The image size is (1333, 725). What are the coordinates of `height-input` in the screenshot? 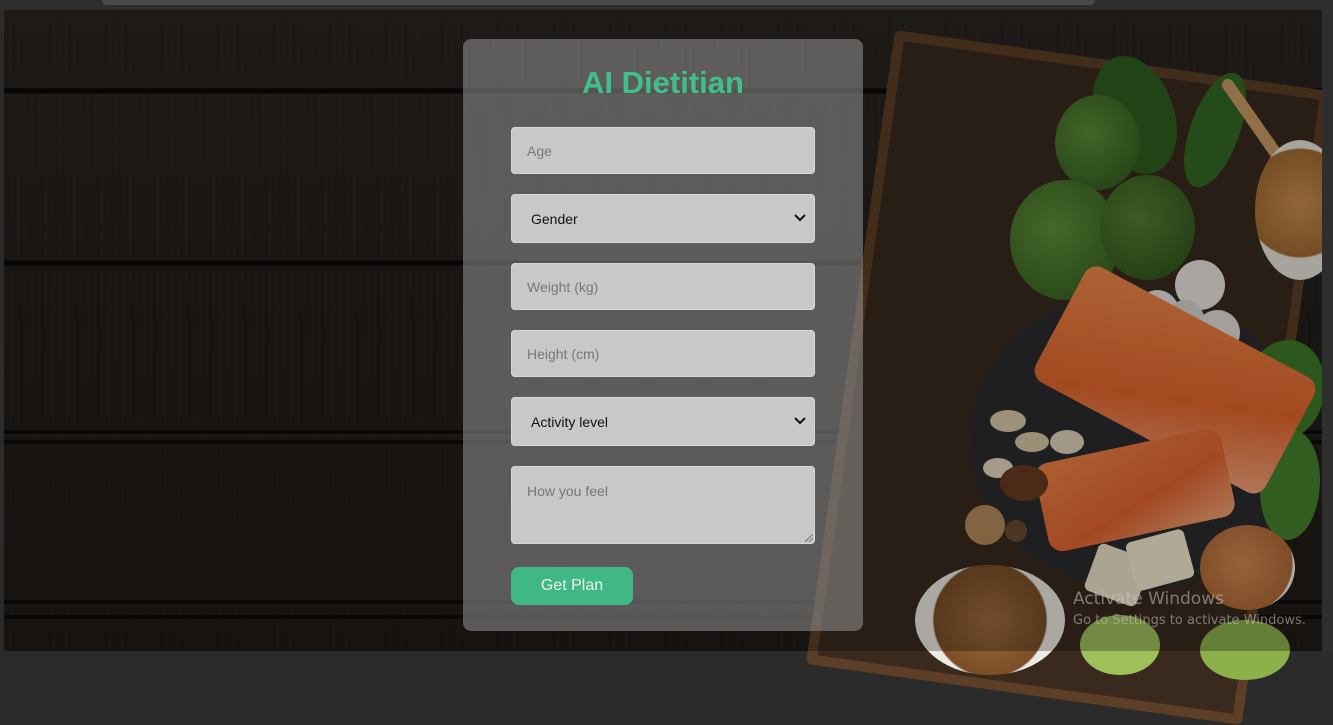 It's located at (663, 353).